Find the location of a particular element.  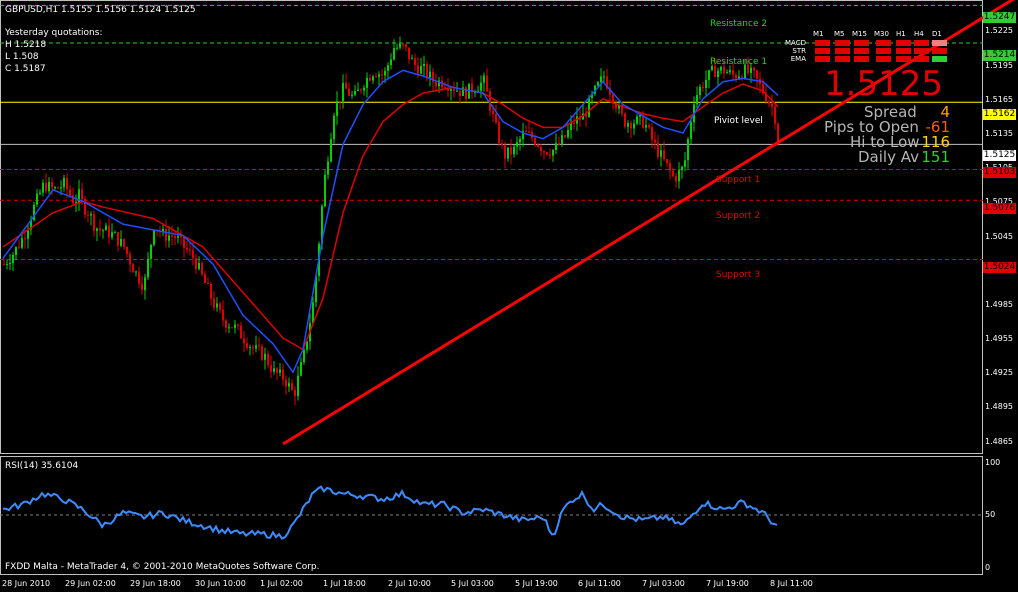

support3-price-box: 1.5024 is located at coordinates (999, 267).